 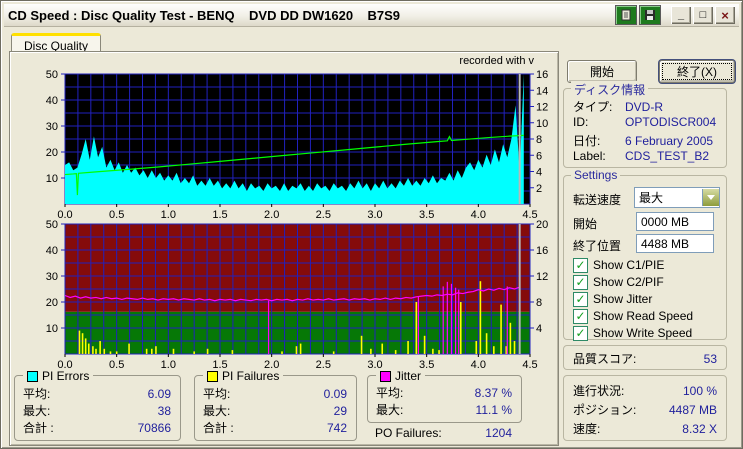 I want to click on svg-text: 2, so click(x=539, y=189).